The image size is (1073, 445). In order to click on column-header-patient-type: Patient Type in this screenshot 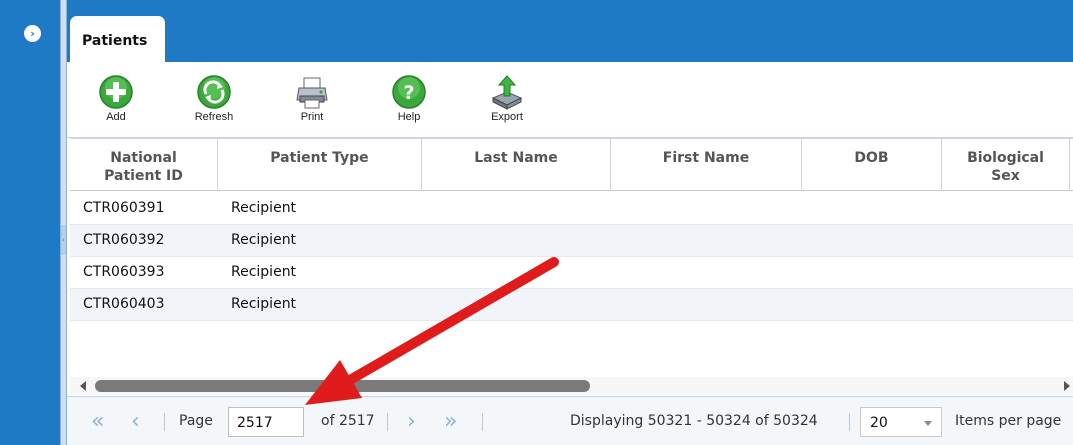, I will do `click(320, 165)`.